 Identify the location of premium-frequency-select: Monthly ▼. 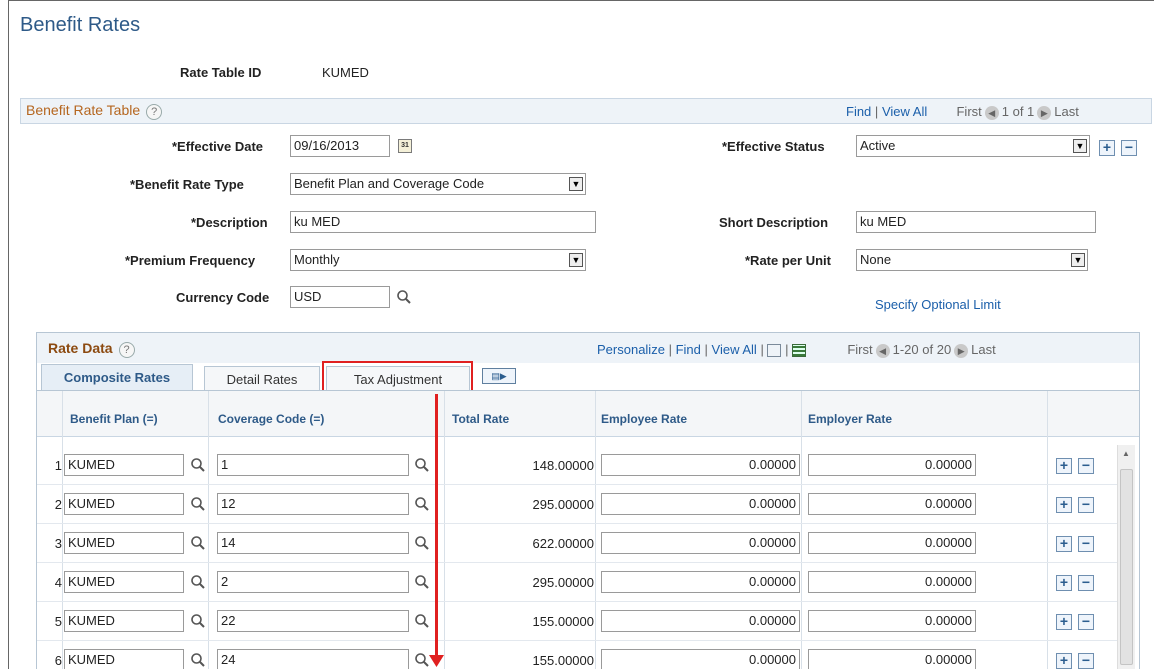
(438, 260).